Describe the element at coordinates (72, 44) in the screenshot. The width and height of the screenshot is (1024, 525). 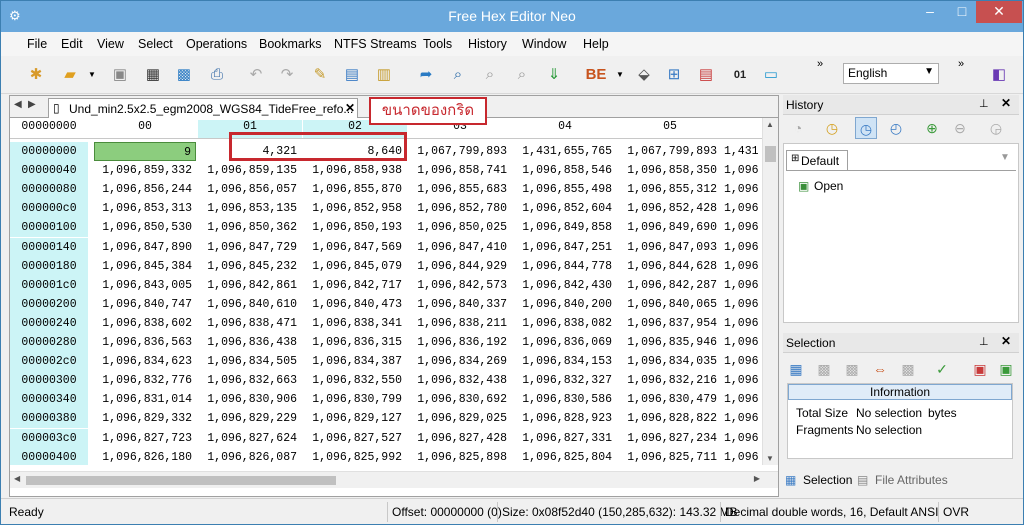
I see `menu-edit: Edit` at that location.